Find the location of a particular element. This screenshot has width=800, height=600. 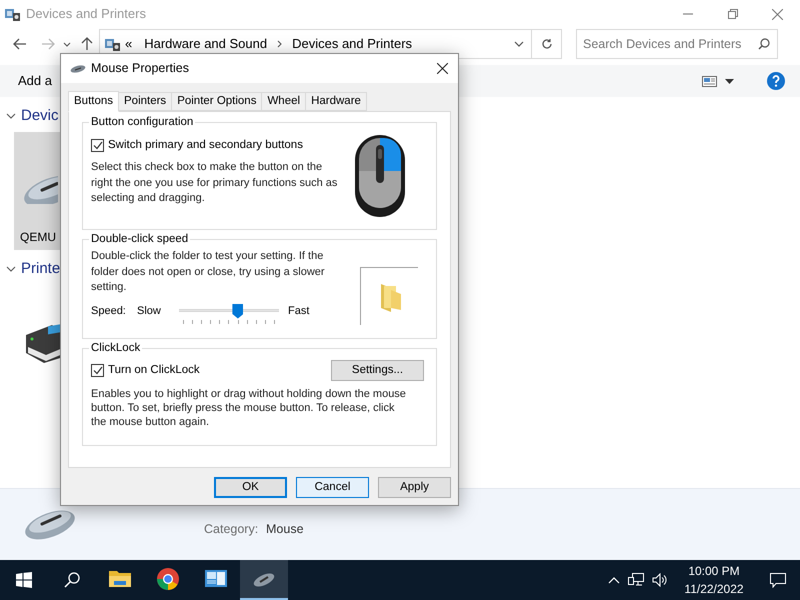

taskbar-app-button is located at coordinates (264, 580).